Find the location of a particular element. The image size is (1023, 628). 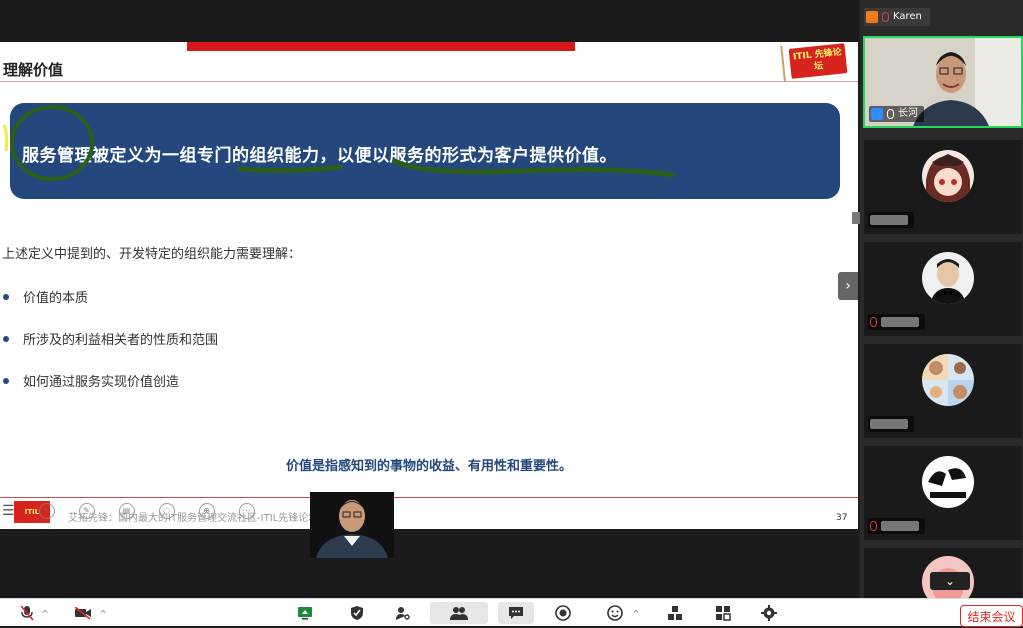

participant-label: 长河 is located at coordinates (896, 114).